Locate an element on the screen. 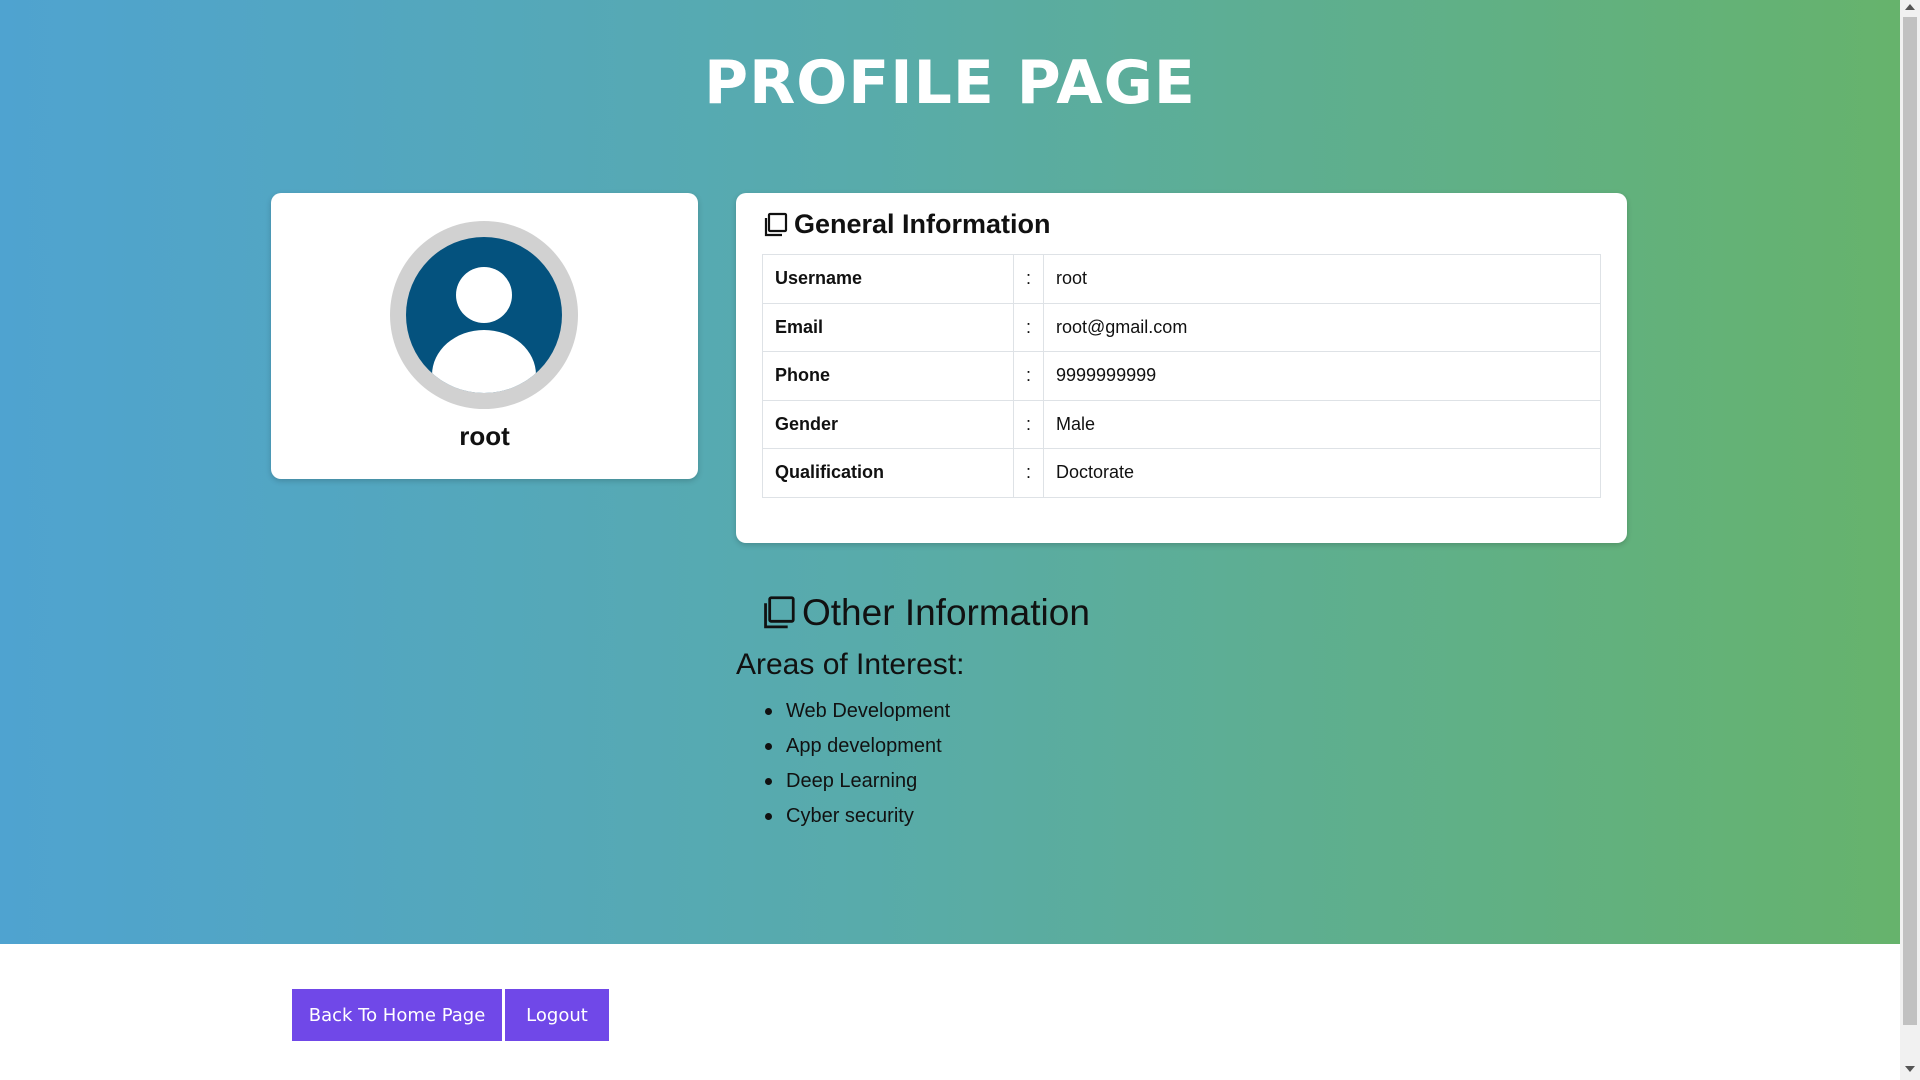 The image size is (1920, 1080). list-item: Deep Learning is located at coordinates (857, 783).